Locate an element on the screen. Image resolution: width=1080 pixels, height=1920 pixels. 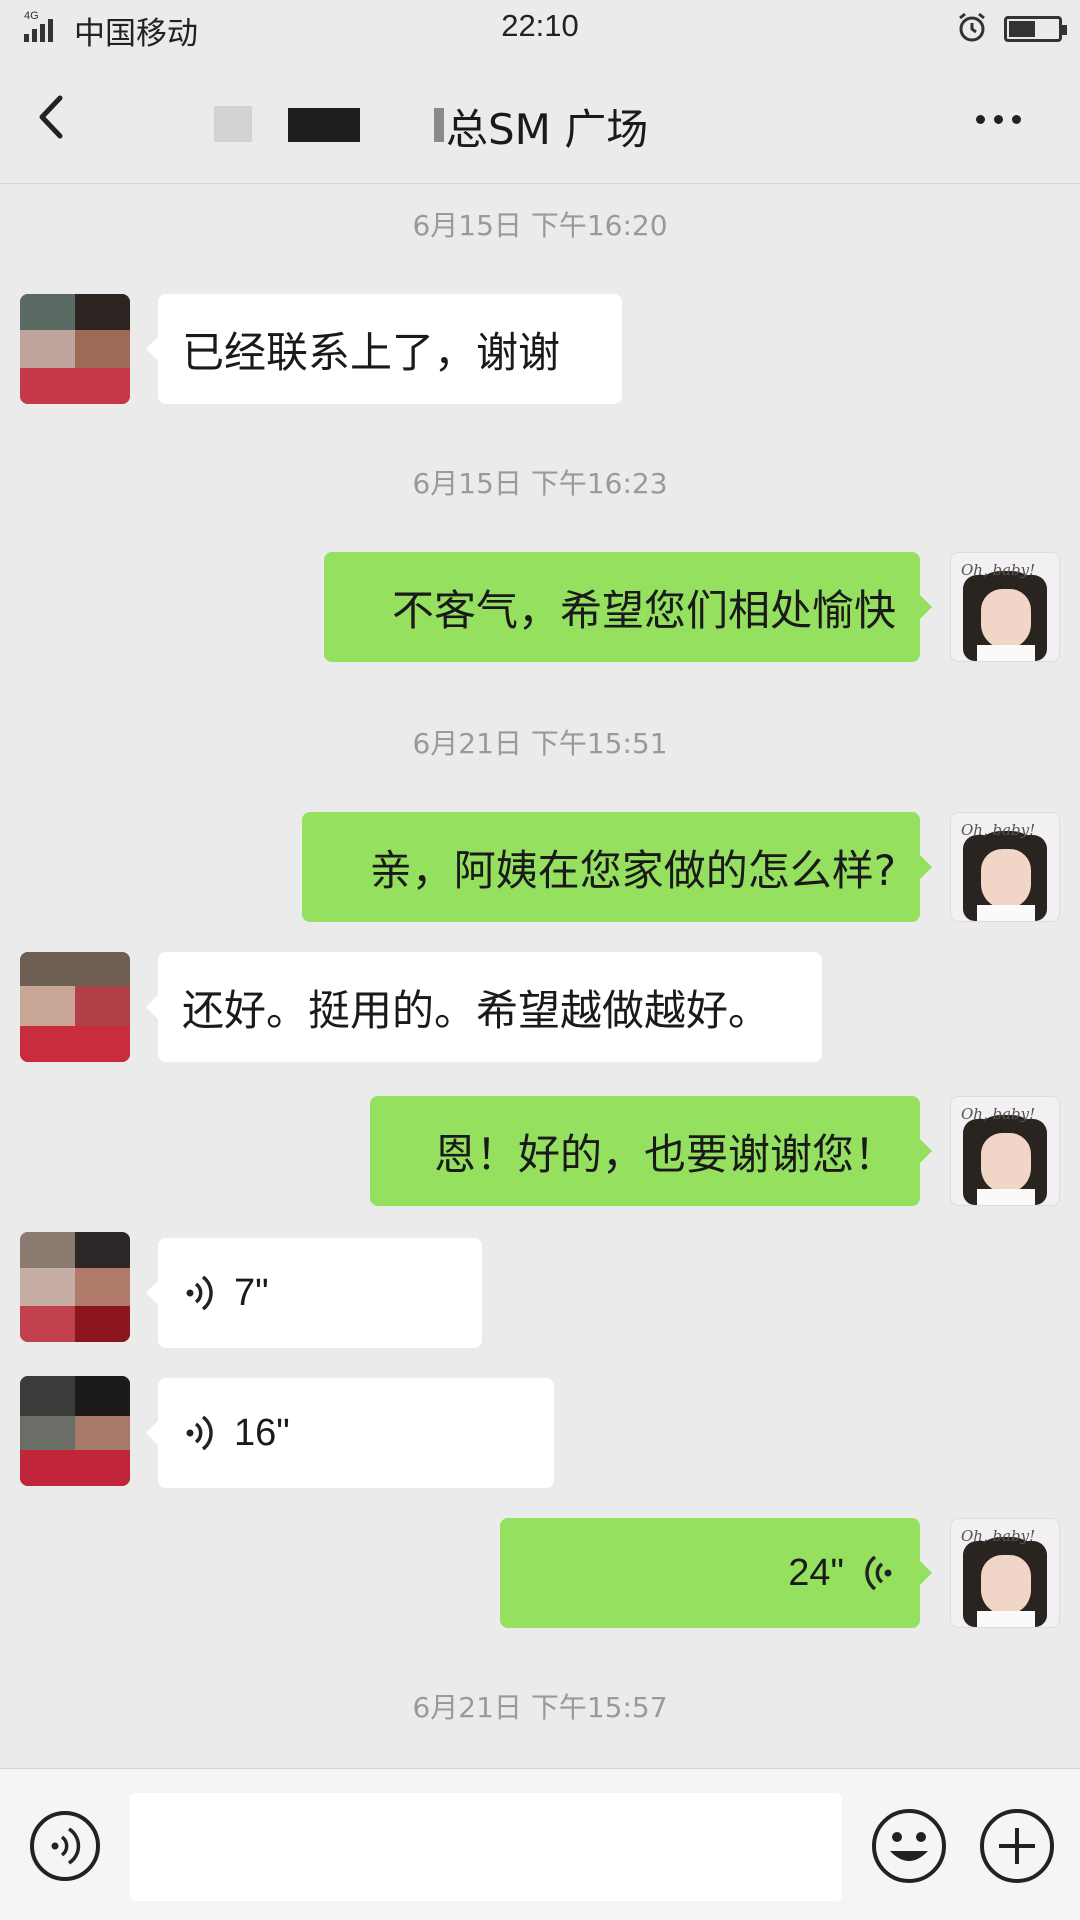
input-bar is located at coordinates (540, 1844).